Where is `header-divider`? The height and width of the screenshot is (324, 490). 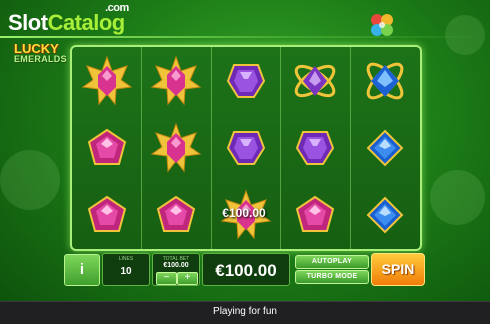 header-divider is located at coordinates (245, 37).